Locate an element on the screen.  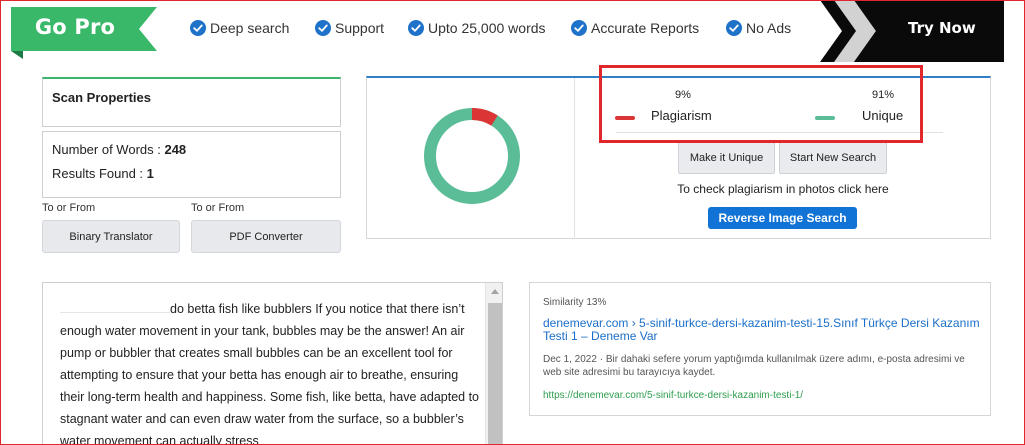
feature-deep-search: Deep search is located at coordinates (239, 28).